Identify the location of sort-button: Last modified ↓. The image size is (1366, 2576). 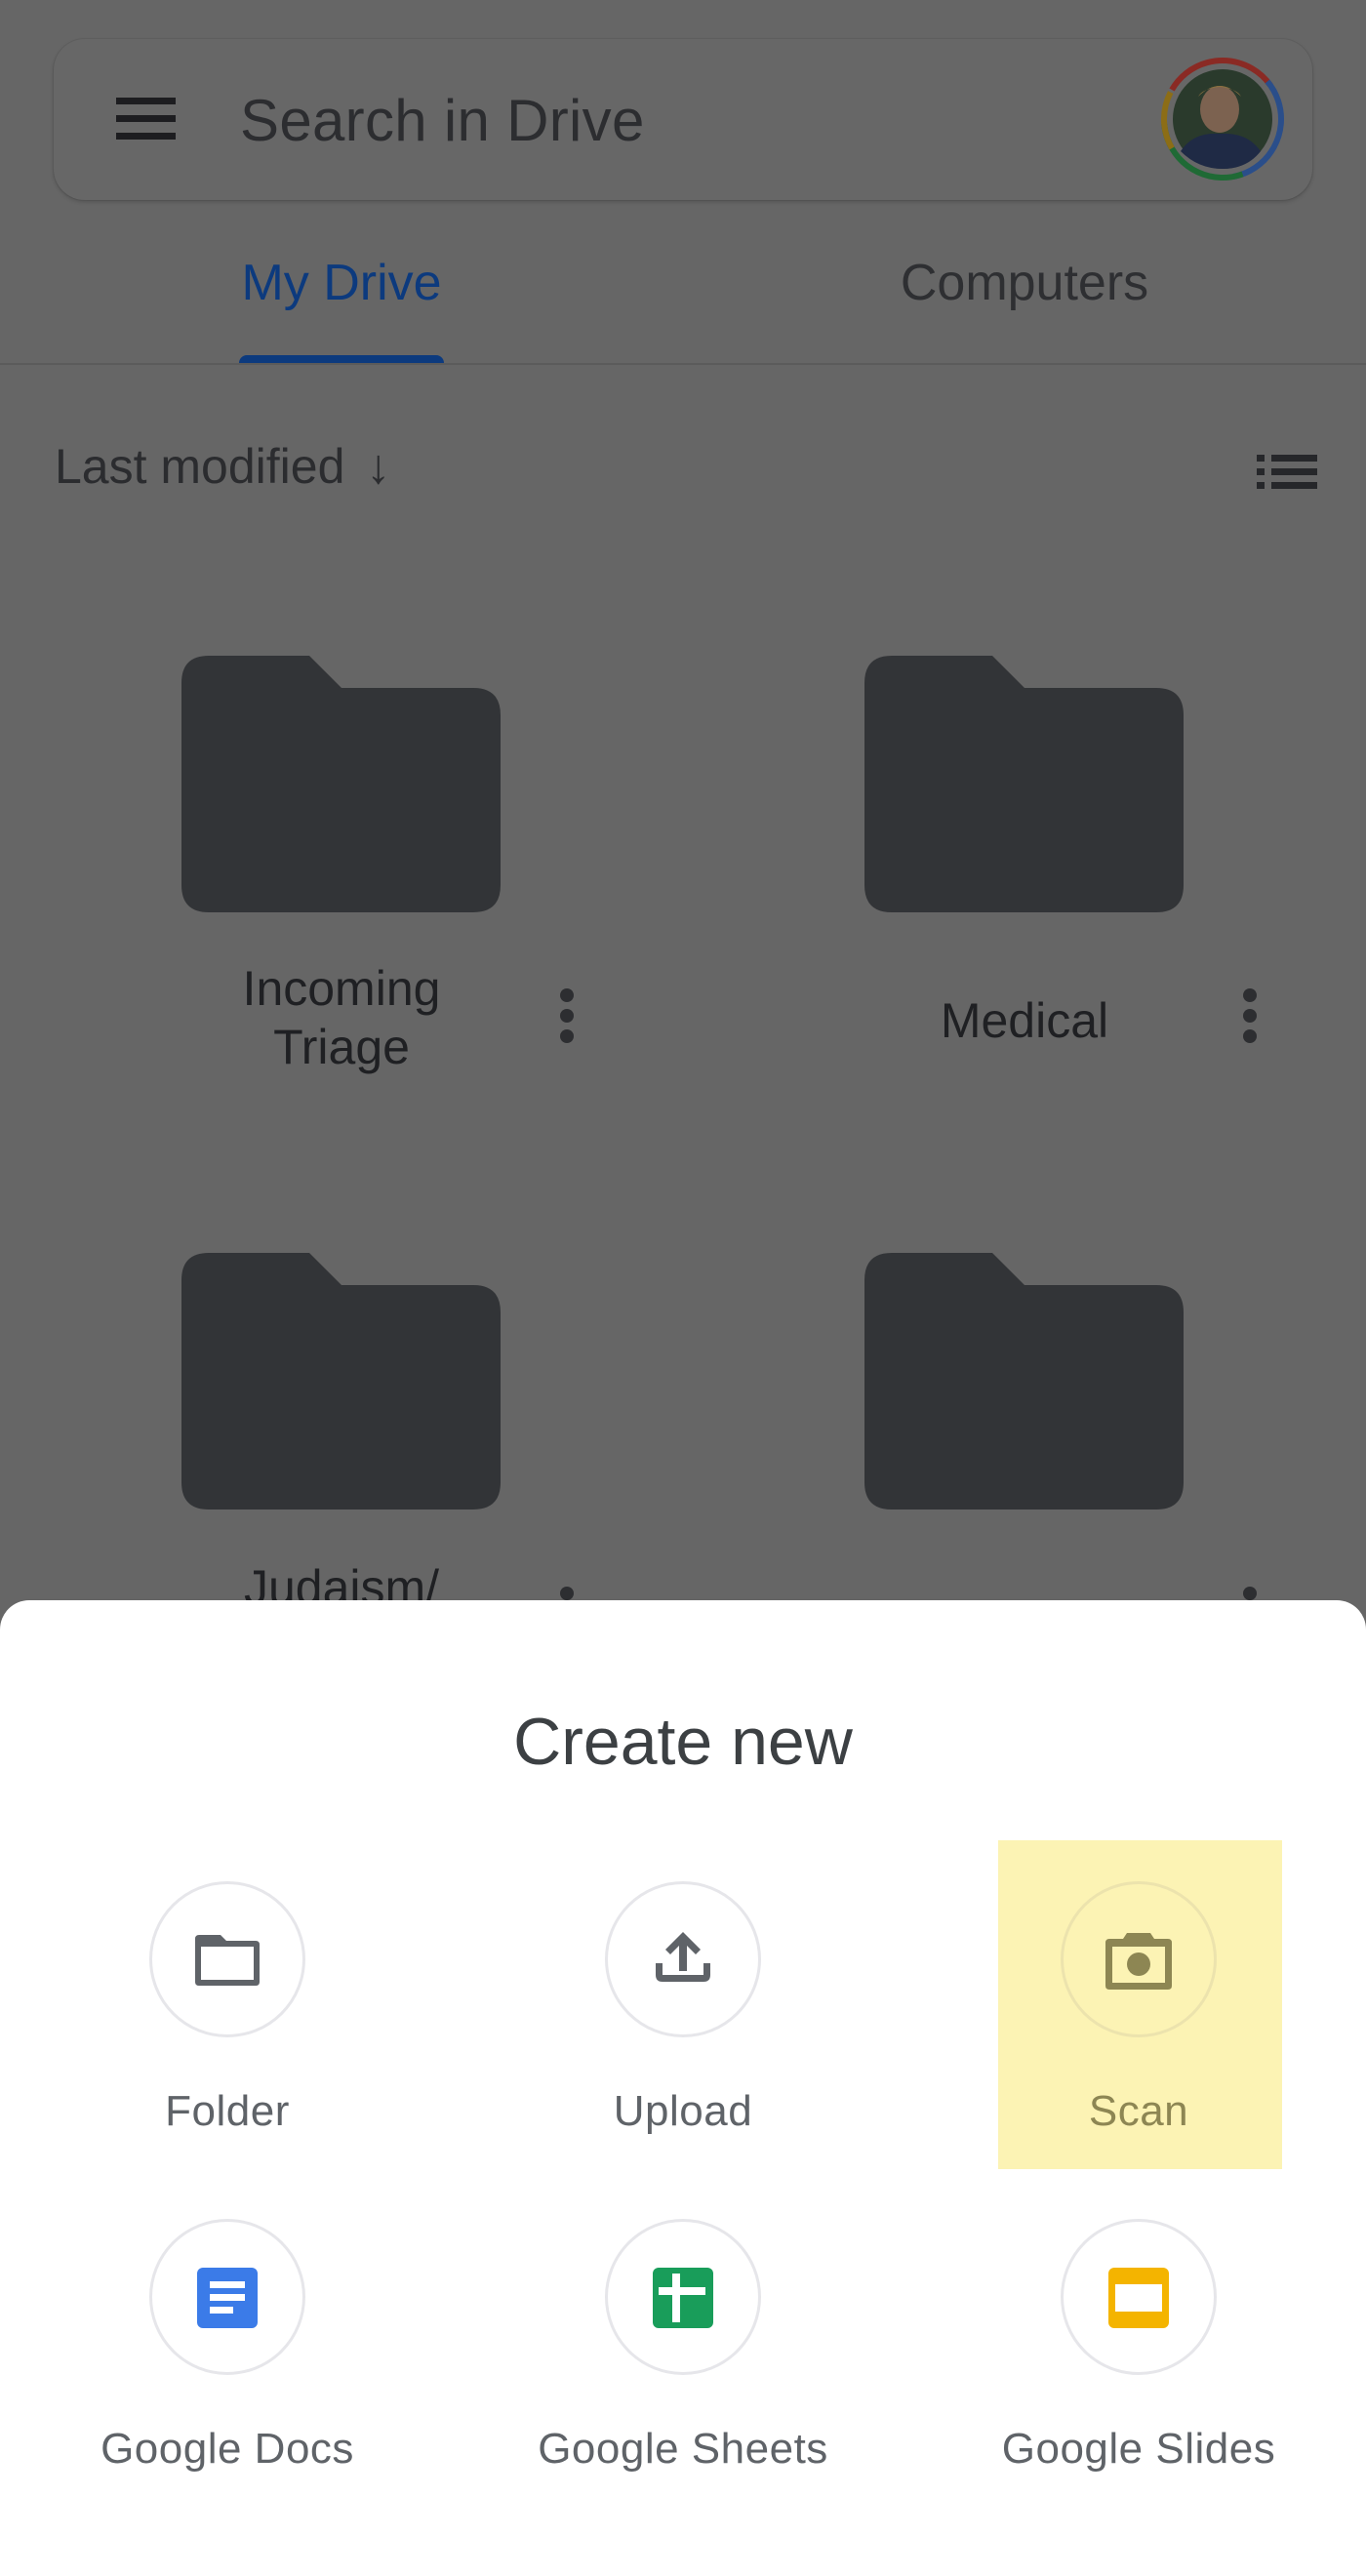
(222, 466).